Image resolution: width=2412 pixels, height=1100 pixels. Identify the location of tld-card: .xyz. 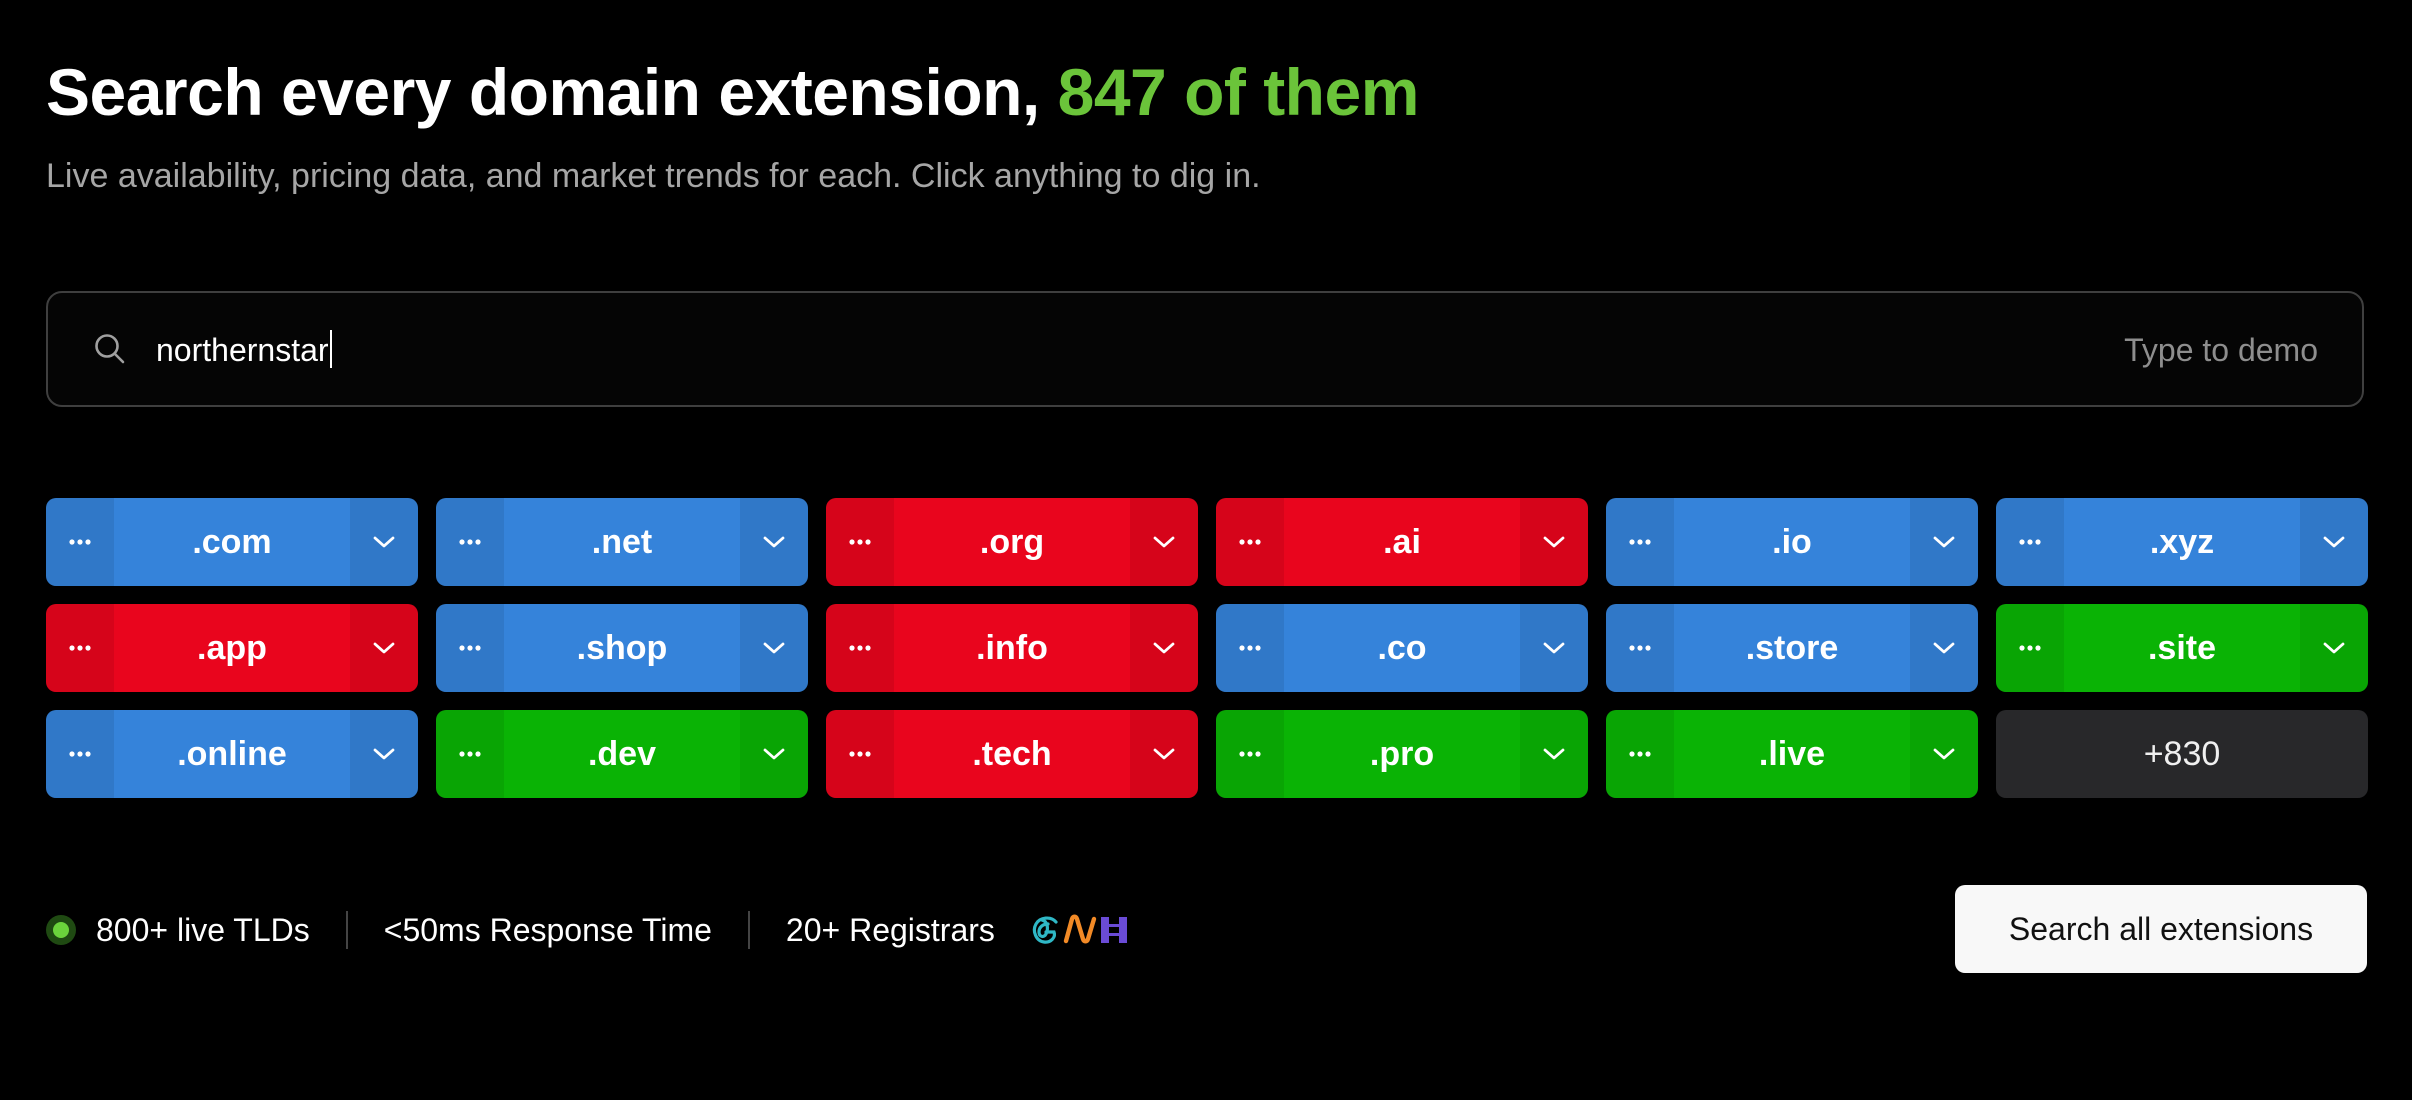
(2182, 542).